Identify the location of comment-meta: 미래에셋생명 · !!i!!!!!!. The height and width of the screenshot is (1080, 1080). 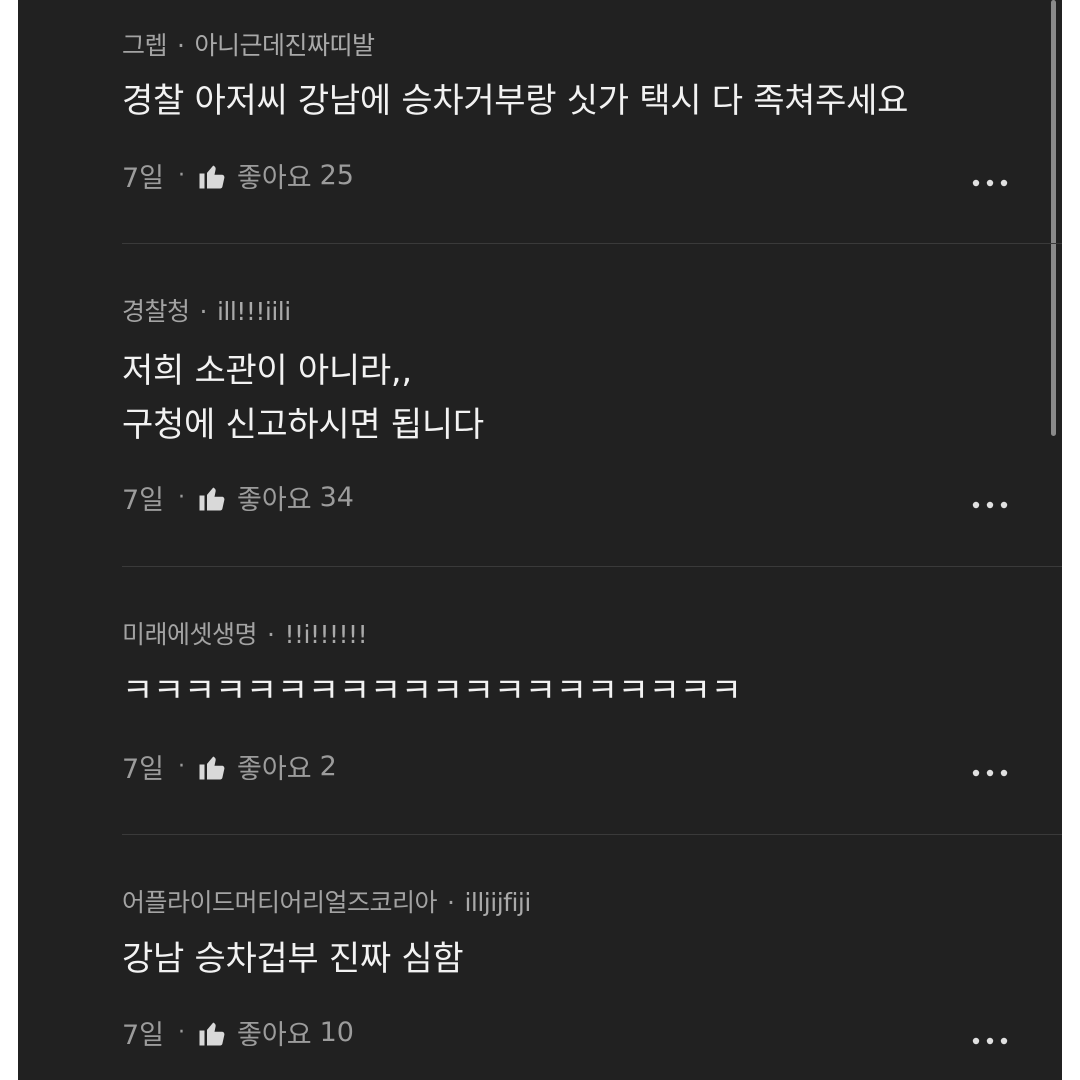
(245, 633).